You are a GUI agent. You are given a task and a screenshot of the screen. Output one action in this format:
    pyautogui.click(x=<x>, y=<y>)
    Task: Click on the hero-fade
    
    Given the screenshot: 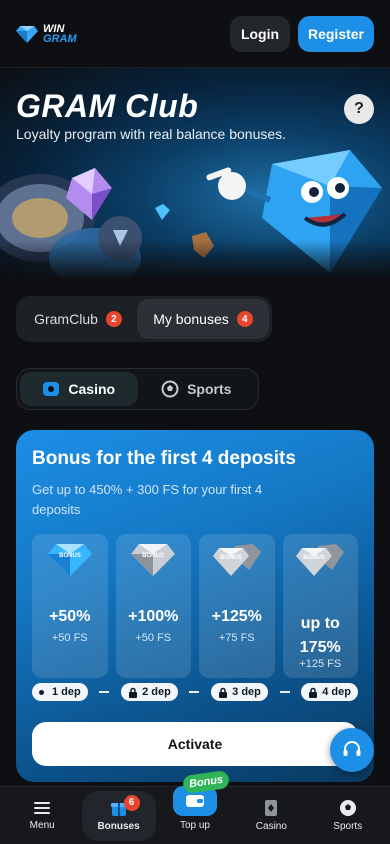 What is the action you would take?
    pyautogui.click(x=195, y=260)
    